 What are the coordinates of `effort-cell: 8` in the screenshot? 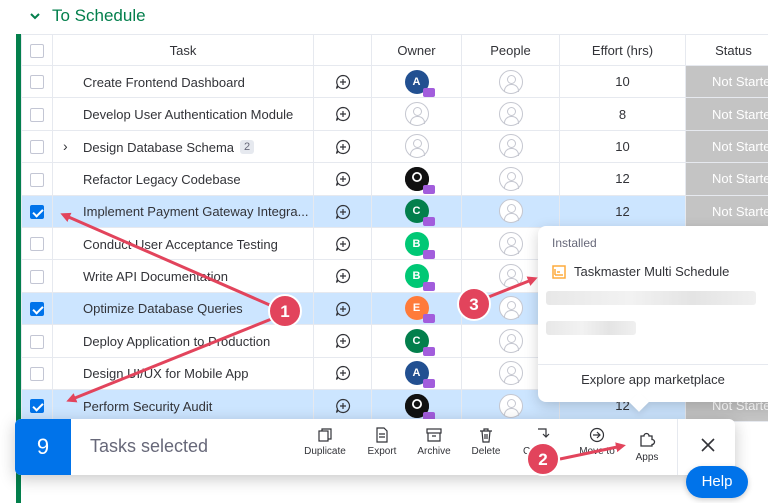 It's located at (622, 114).